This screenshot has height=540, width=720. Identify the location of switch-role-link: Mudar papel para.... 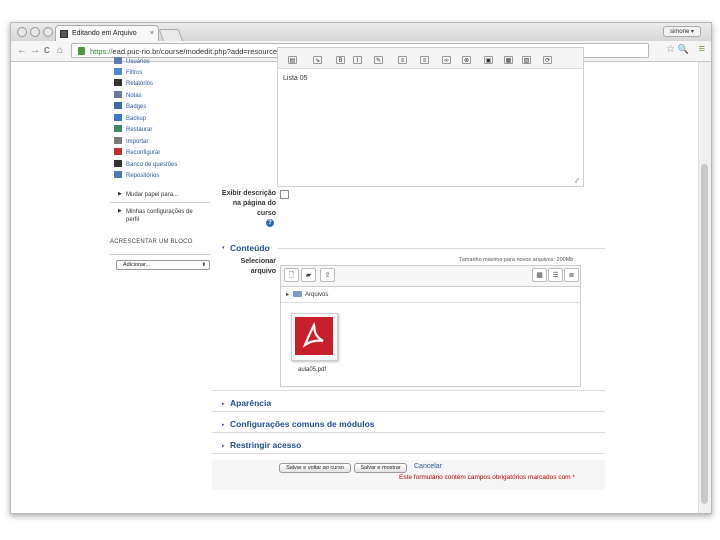
(152, 195).